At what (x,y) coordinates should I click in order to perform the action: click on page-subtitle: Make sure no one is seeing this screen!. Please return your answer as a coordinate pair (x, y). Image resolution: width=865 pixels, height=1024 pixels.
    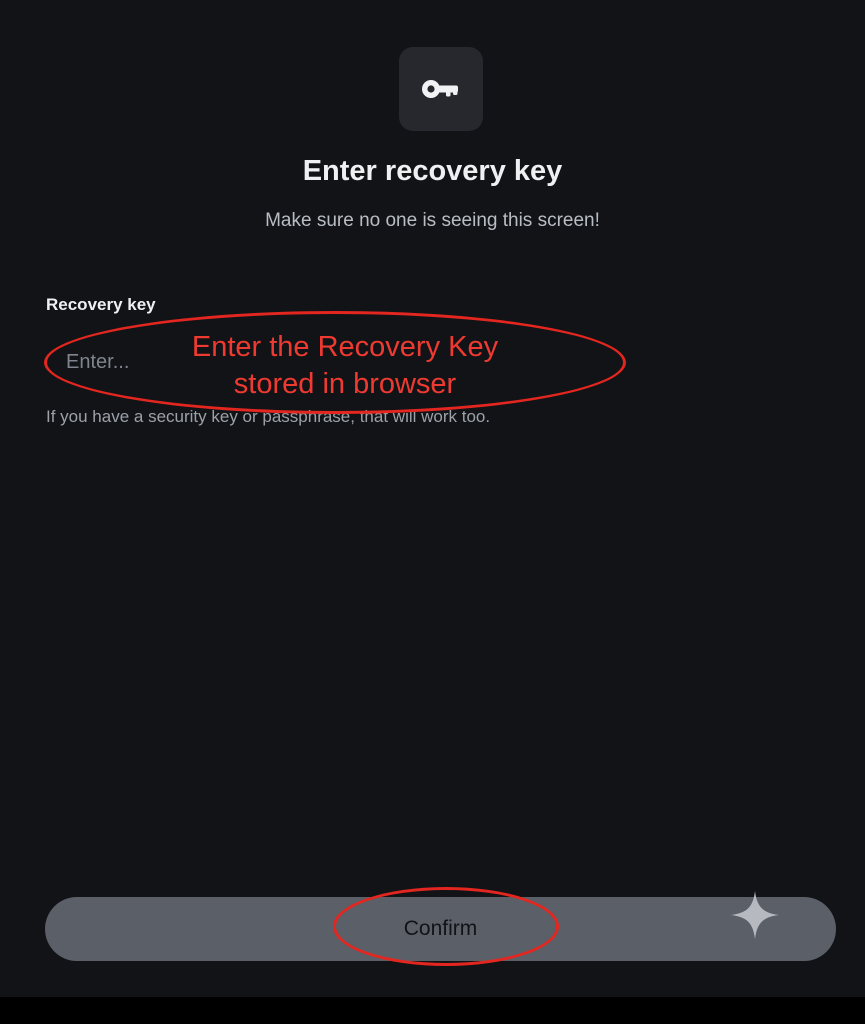
    Looking at the image, I should click on (432, 220).